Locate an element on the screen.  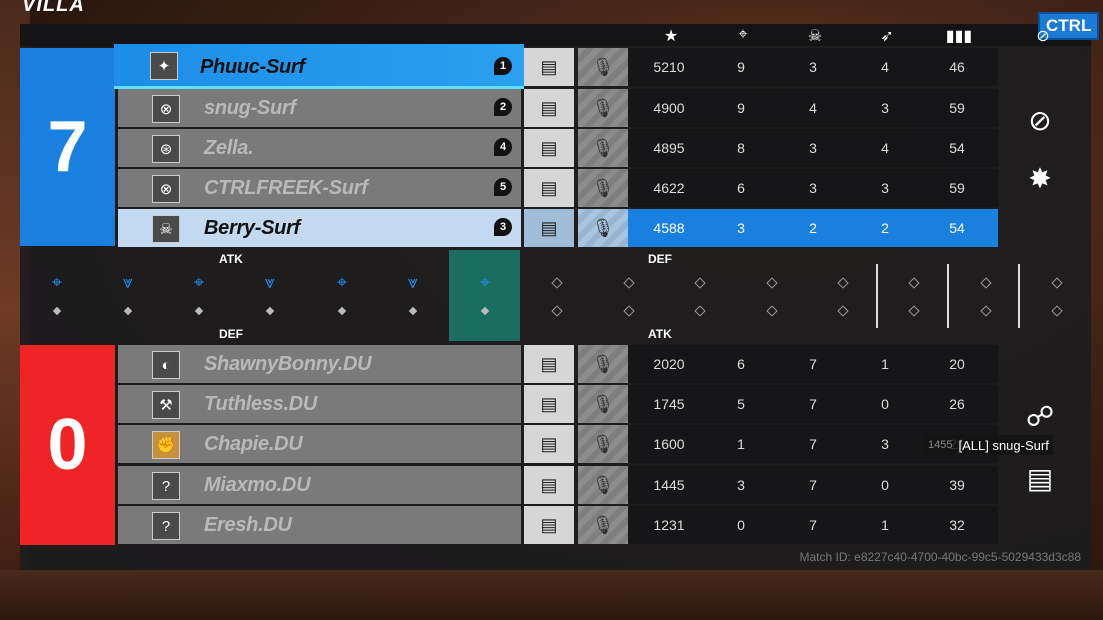
player-name-cell: ☠ Berry-Surf 3 is located at coordinates (319, 228).